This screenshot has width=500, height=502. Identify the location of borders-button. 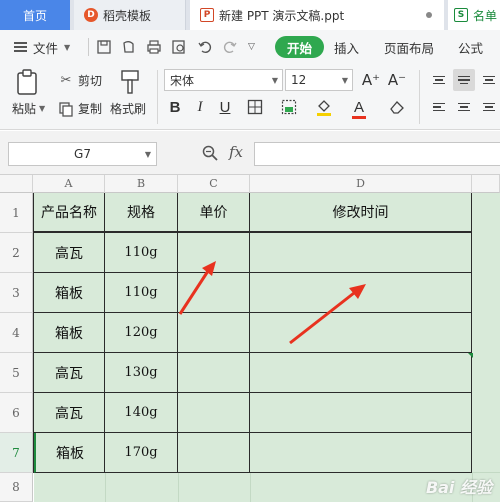
(255, 107).